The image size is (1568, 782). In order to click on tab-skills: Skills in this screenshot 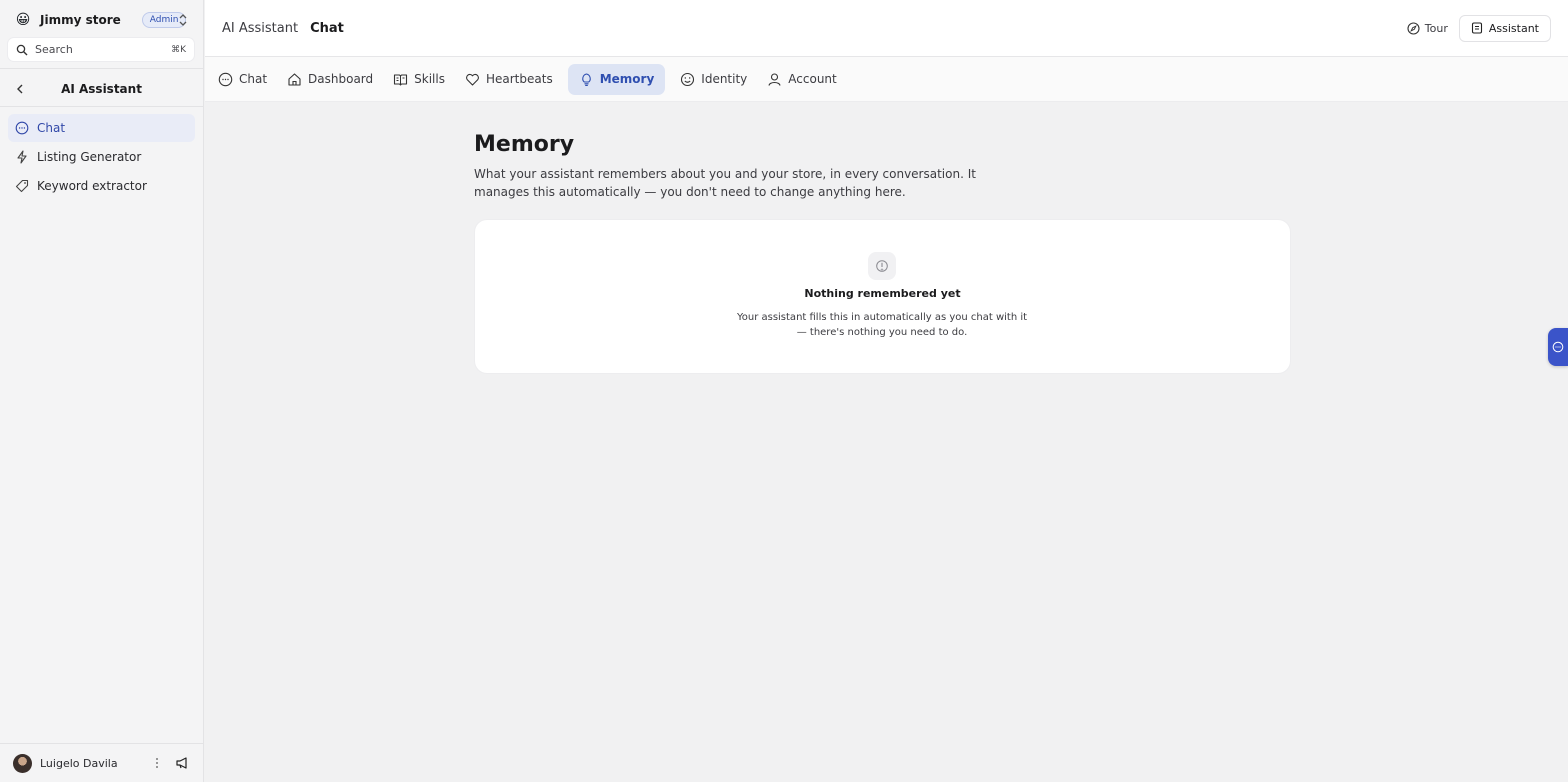, I will do `click(419, 79)`.